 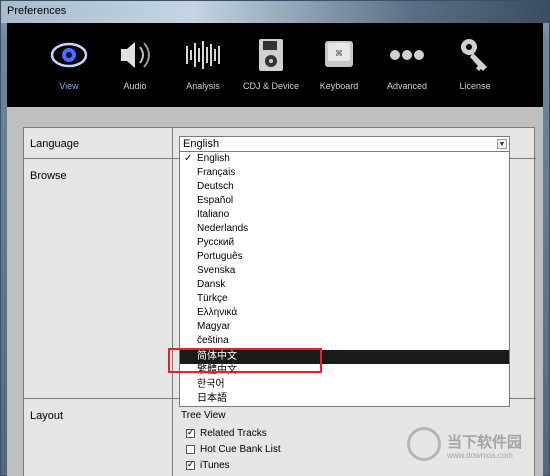 I want to click on tab-audio-label: Audio, so click(x=135, y=86).